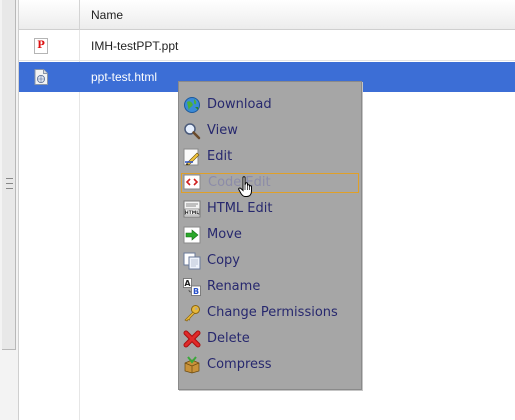 This screenshot has height=420, width=515. I want to click on table-header: Name, so click(267, 15).